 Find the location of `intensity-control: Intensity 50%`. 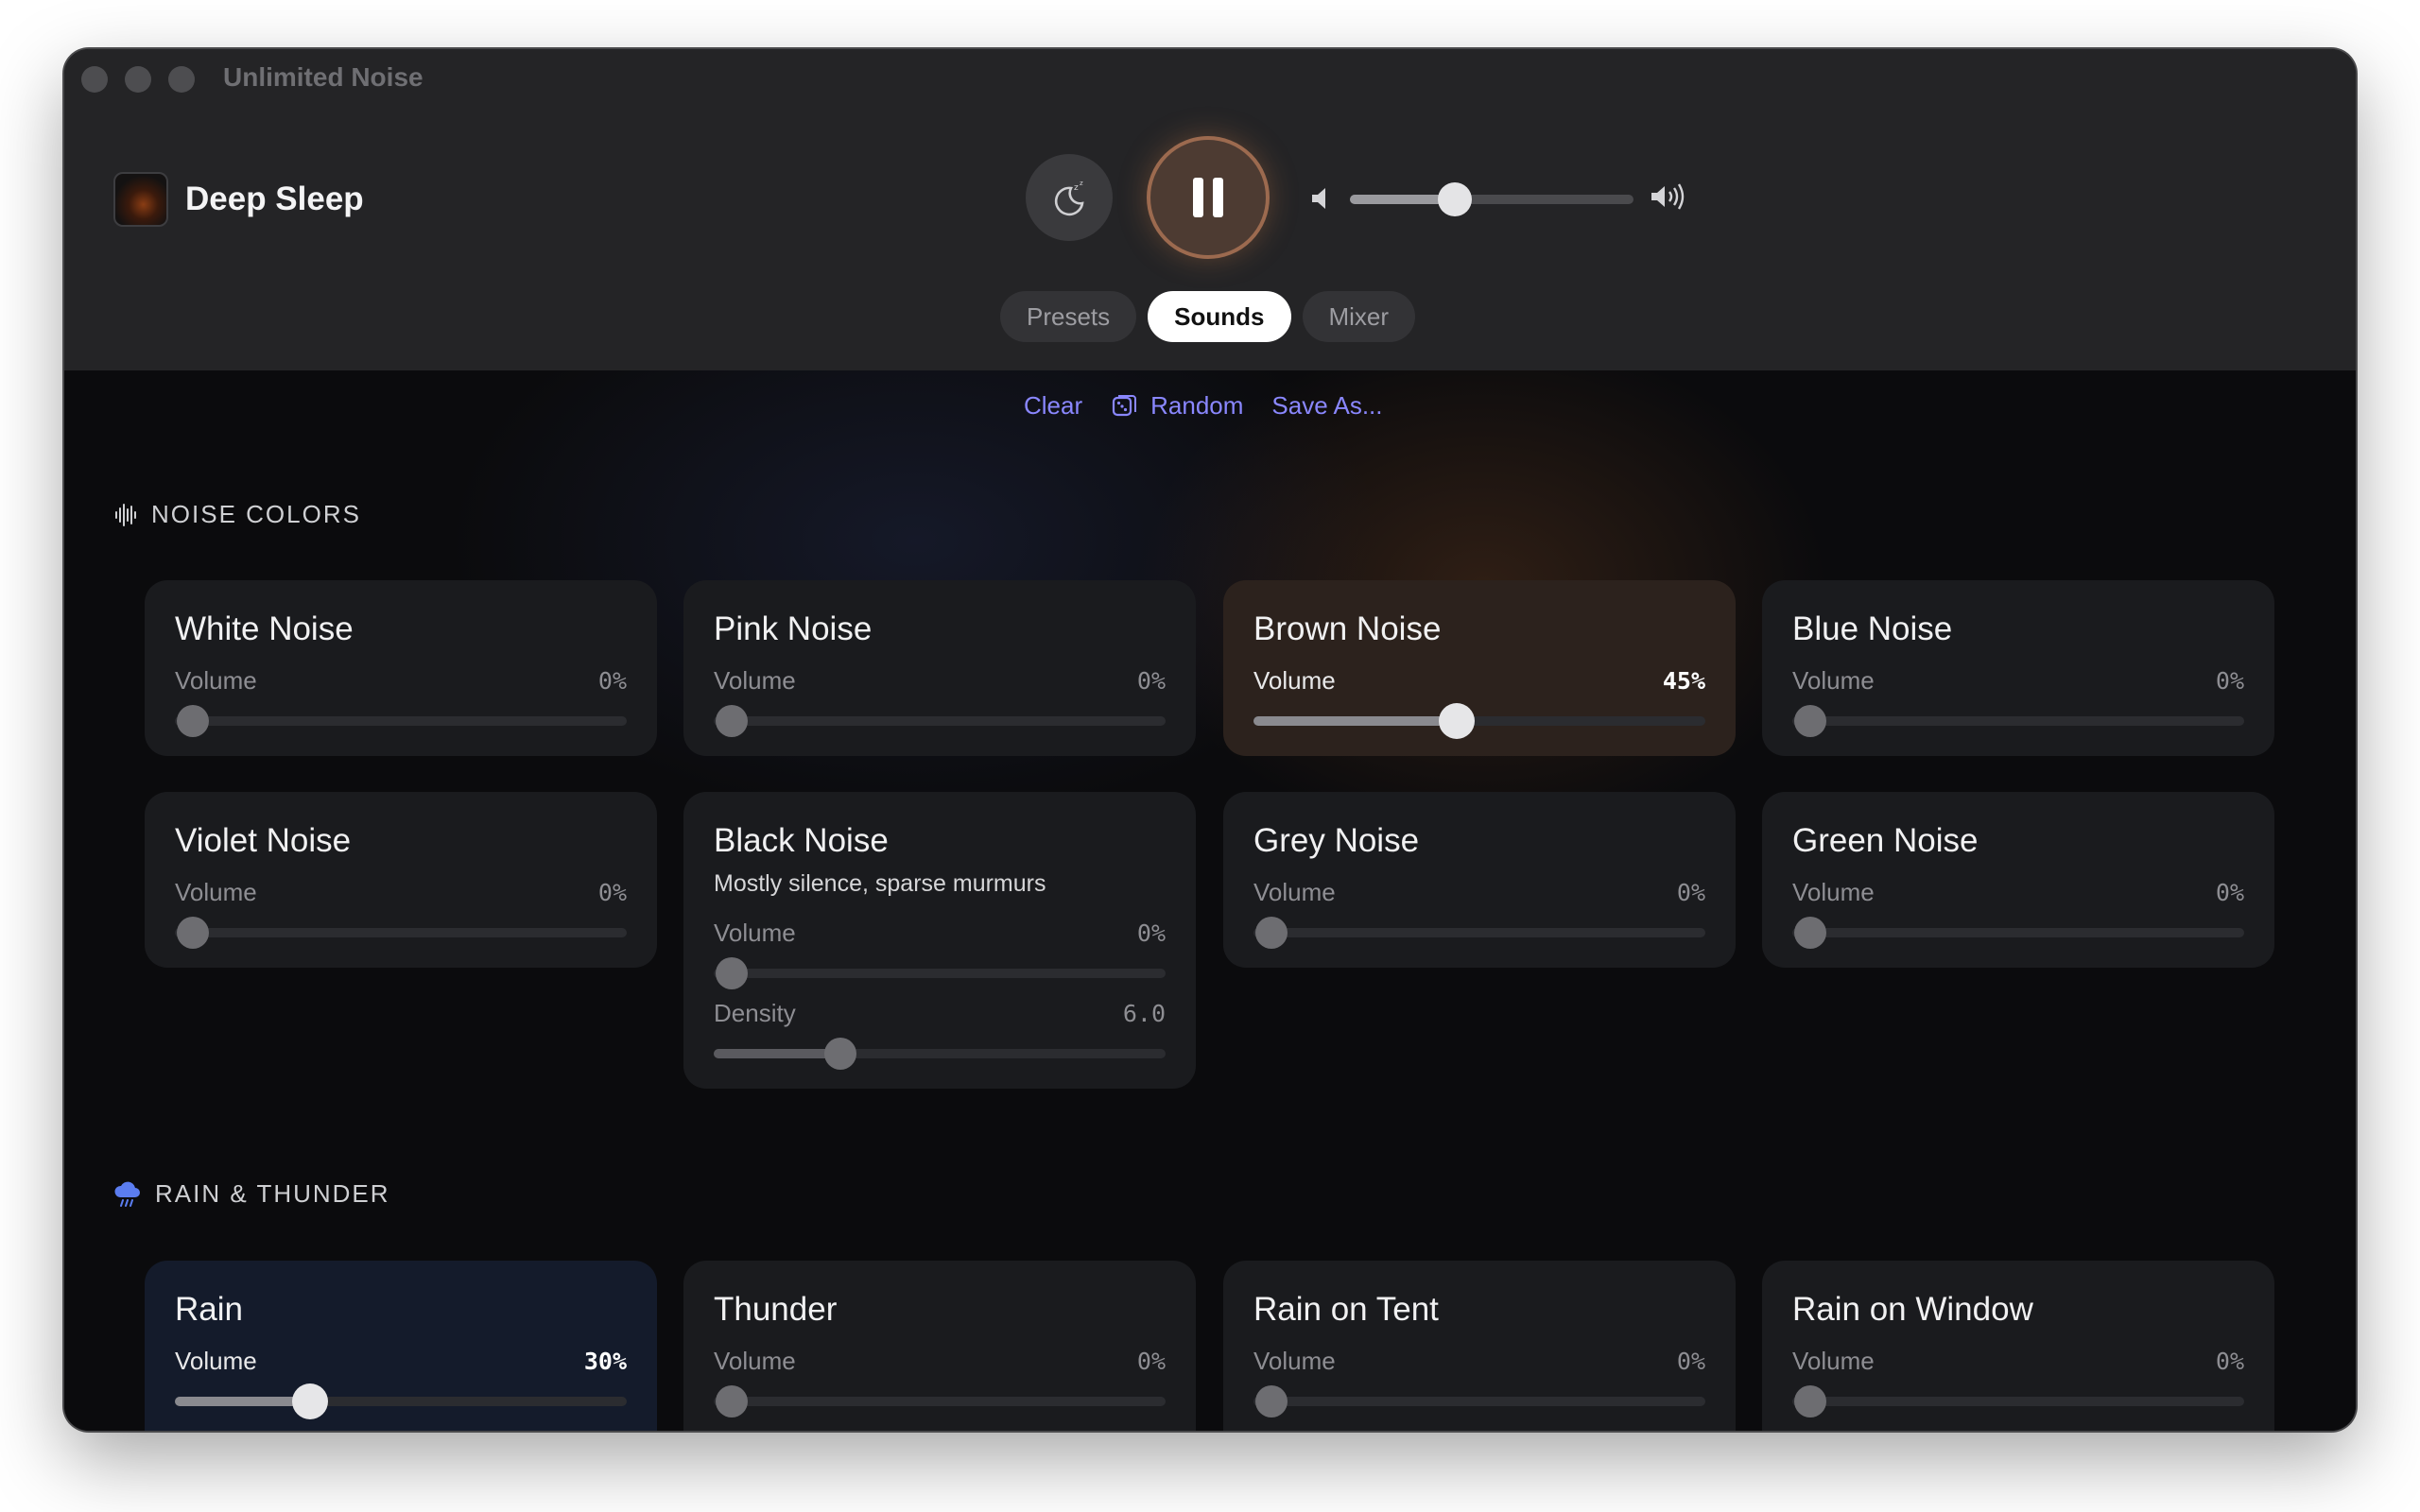

intensity-control: Intensity 50% is located at coordinates (2018, 1429).